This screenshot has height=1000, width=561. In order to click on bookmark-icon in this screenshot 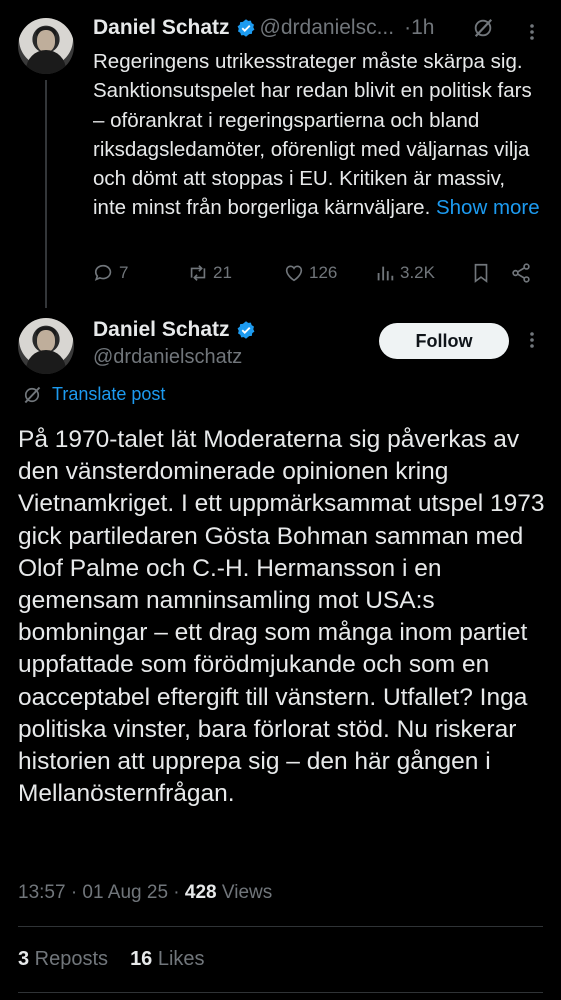, I will do `click(481, 273)`.